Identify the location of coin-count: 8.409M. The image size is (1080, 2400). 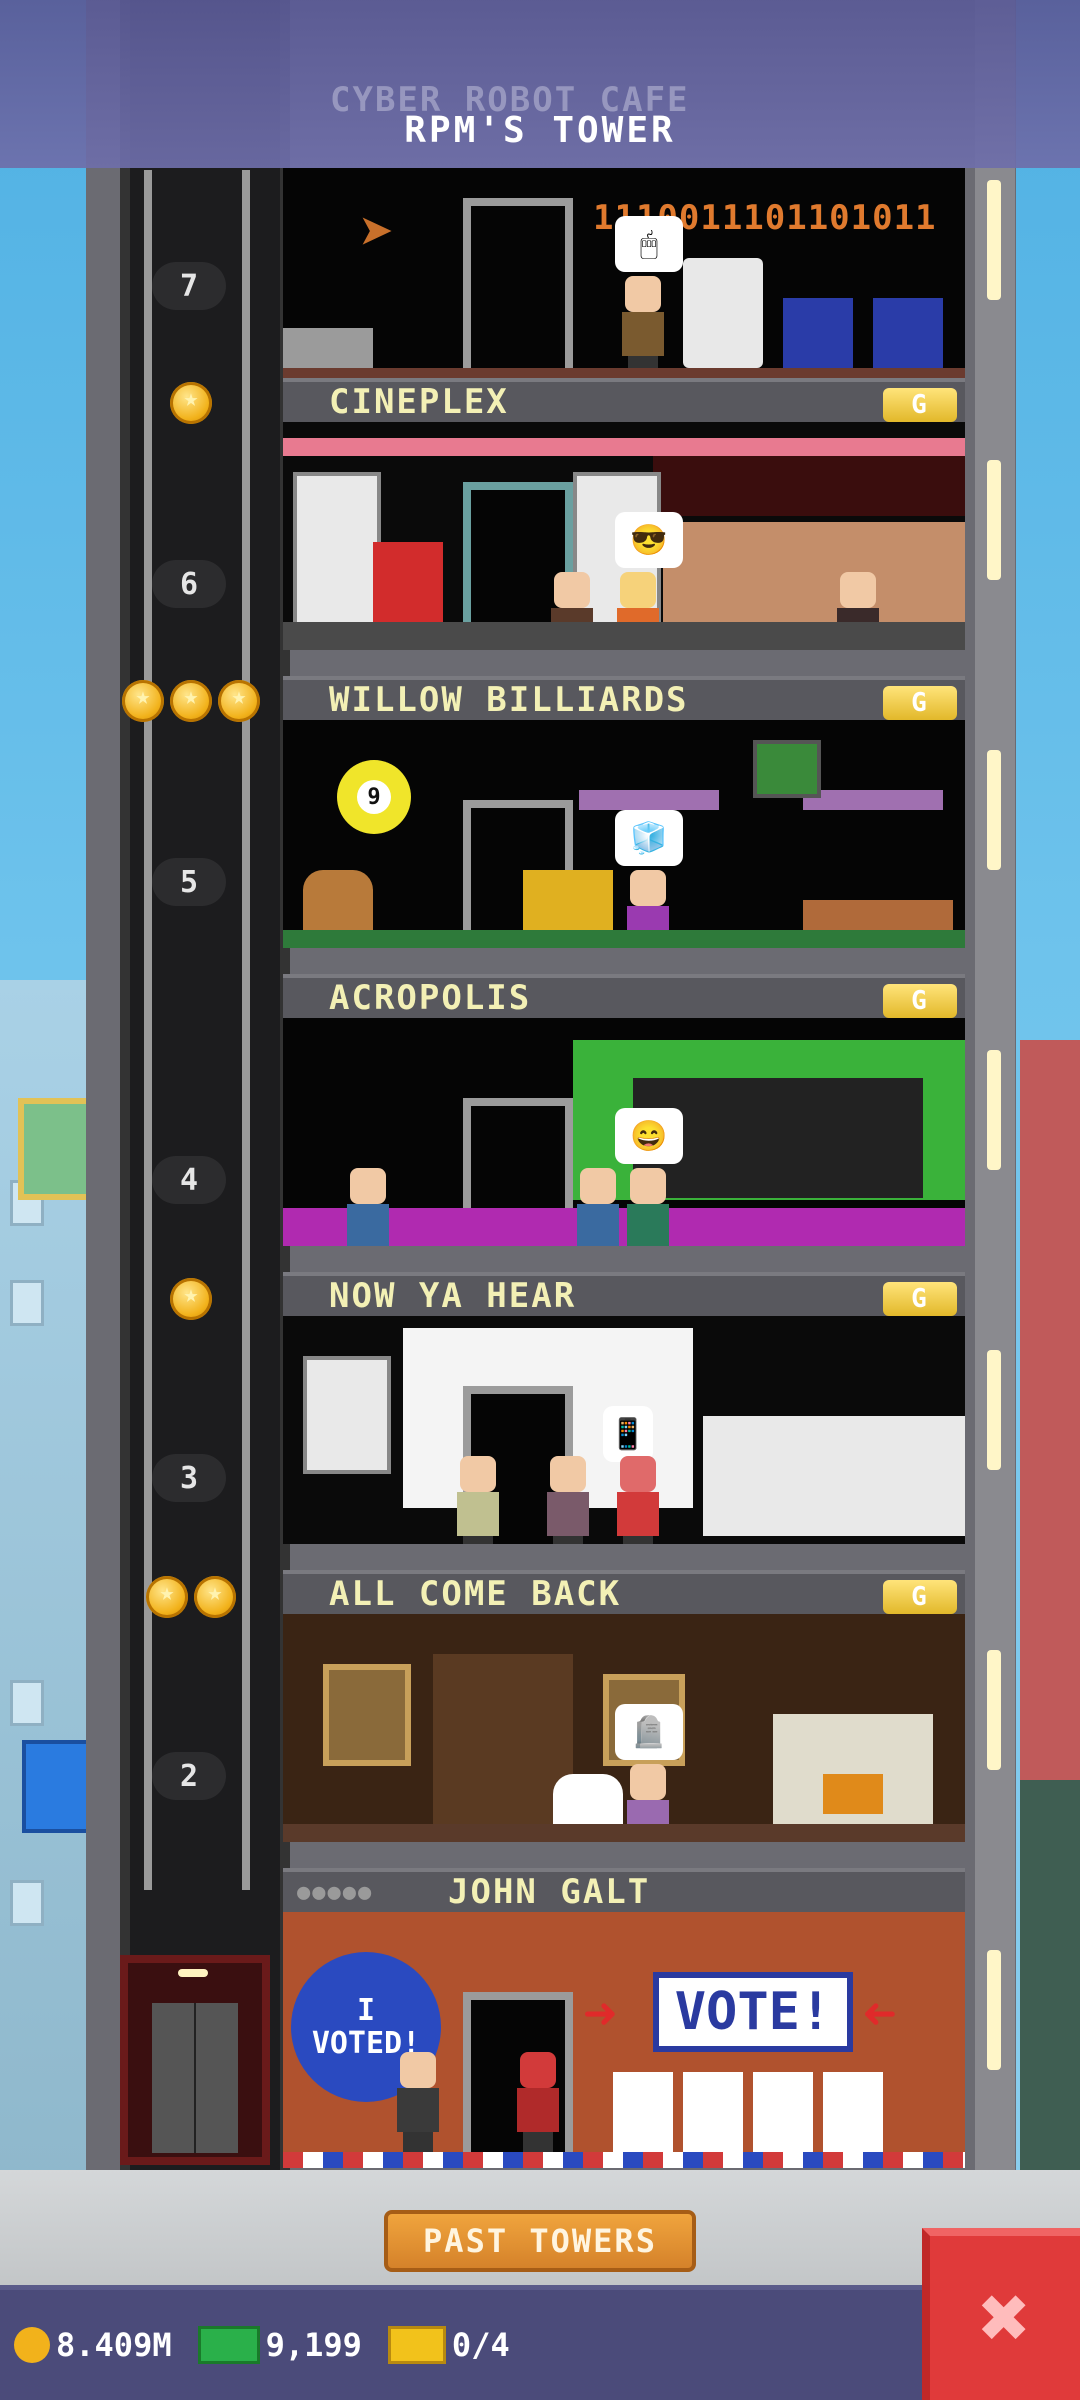
(114, 2345).